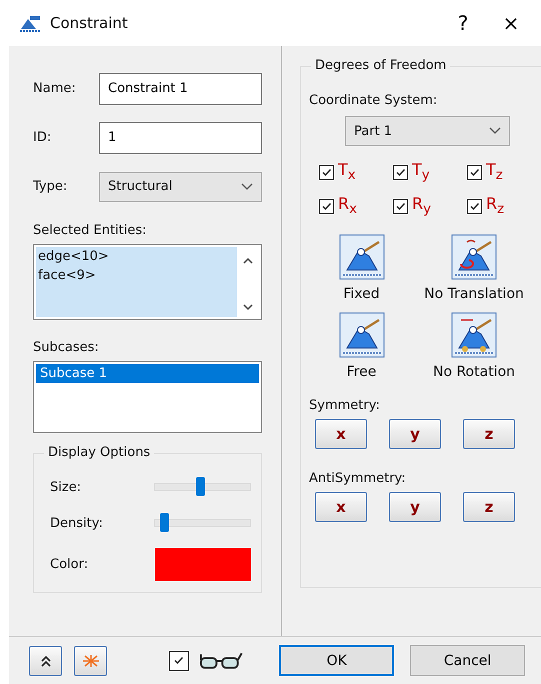 The image size is (541, 684). Describe the element at coordinates (66, 487) in the screenshot. I see `option-label: Size:` at that location.